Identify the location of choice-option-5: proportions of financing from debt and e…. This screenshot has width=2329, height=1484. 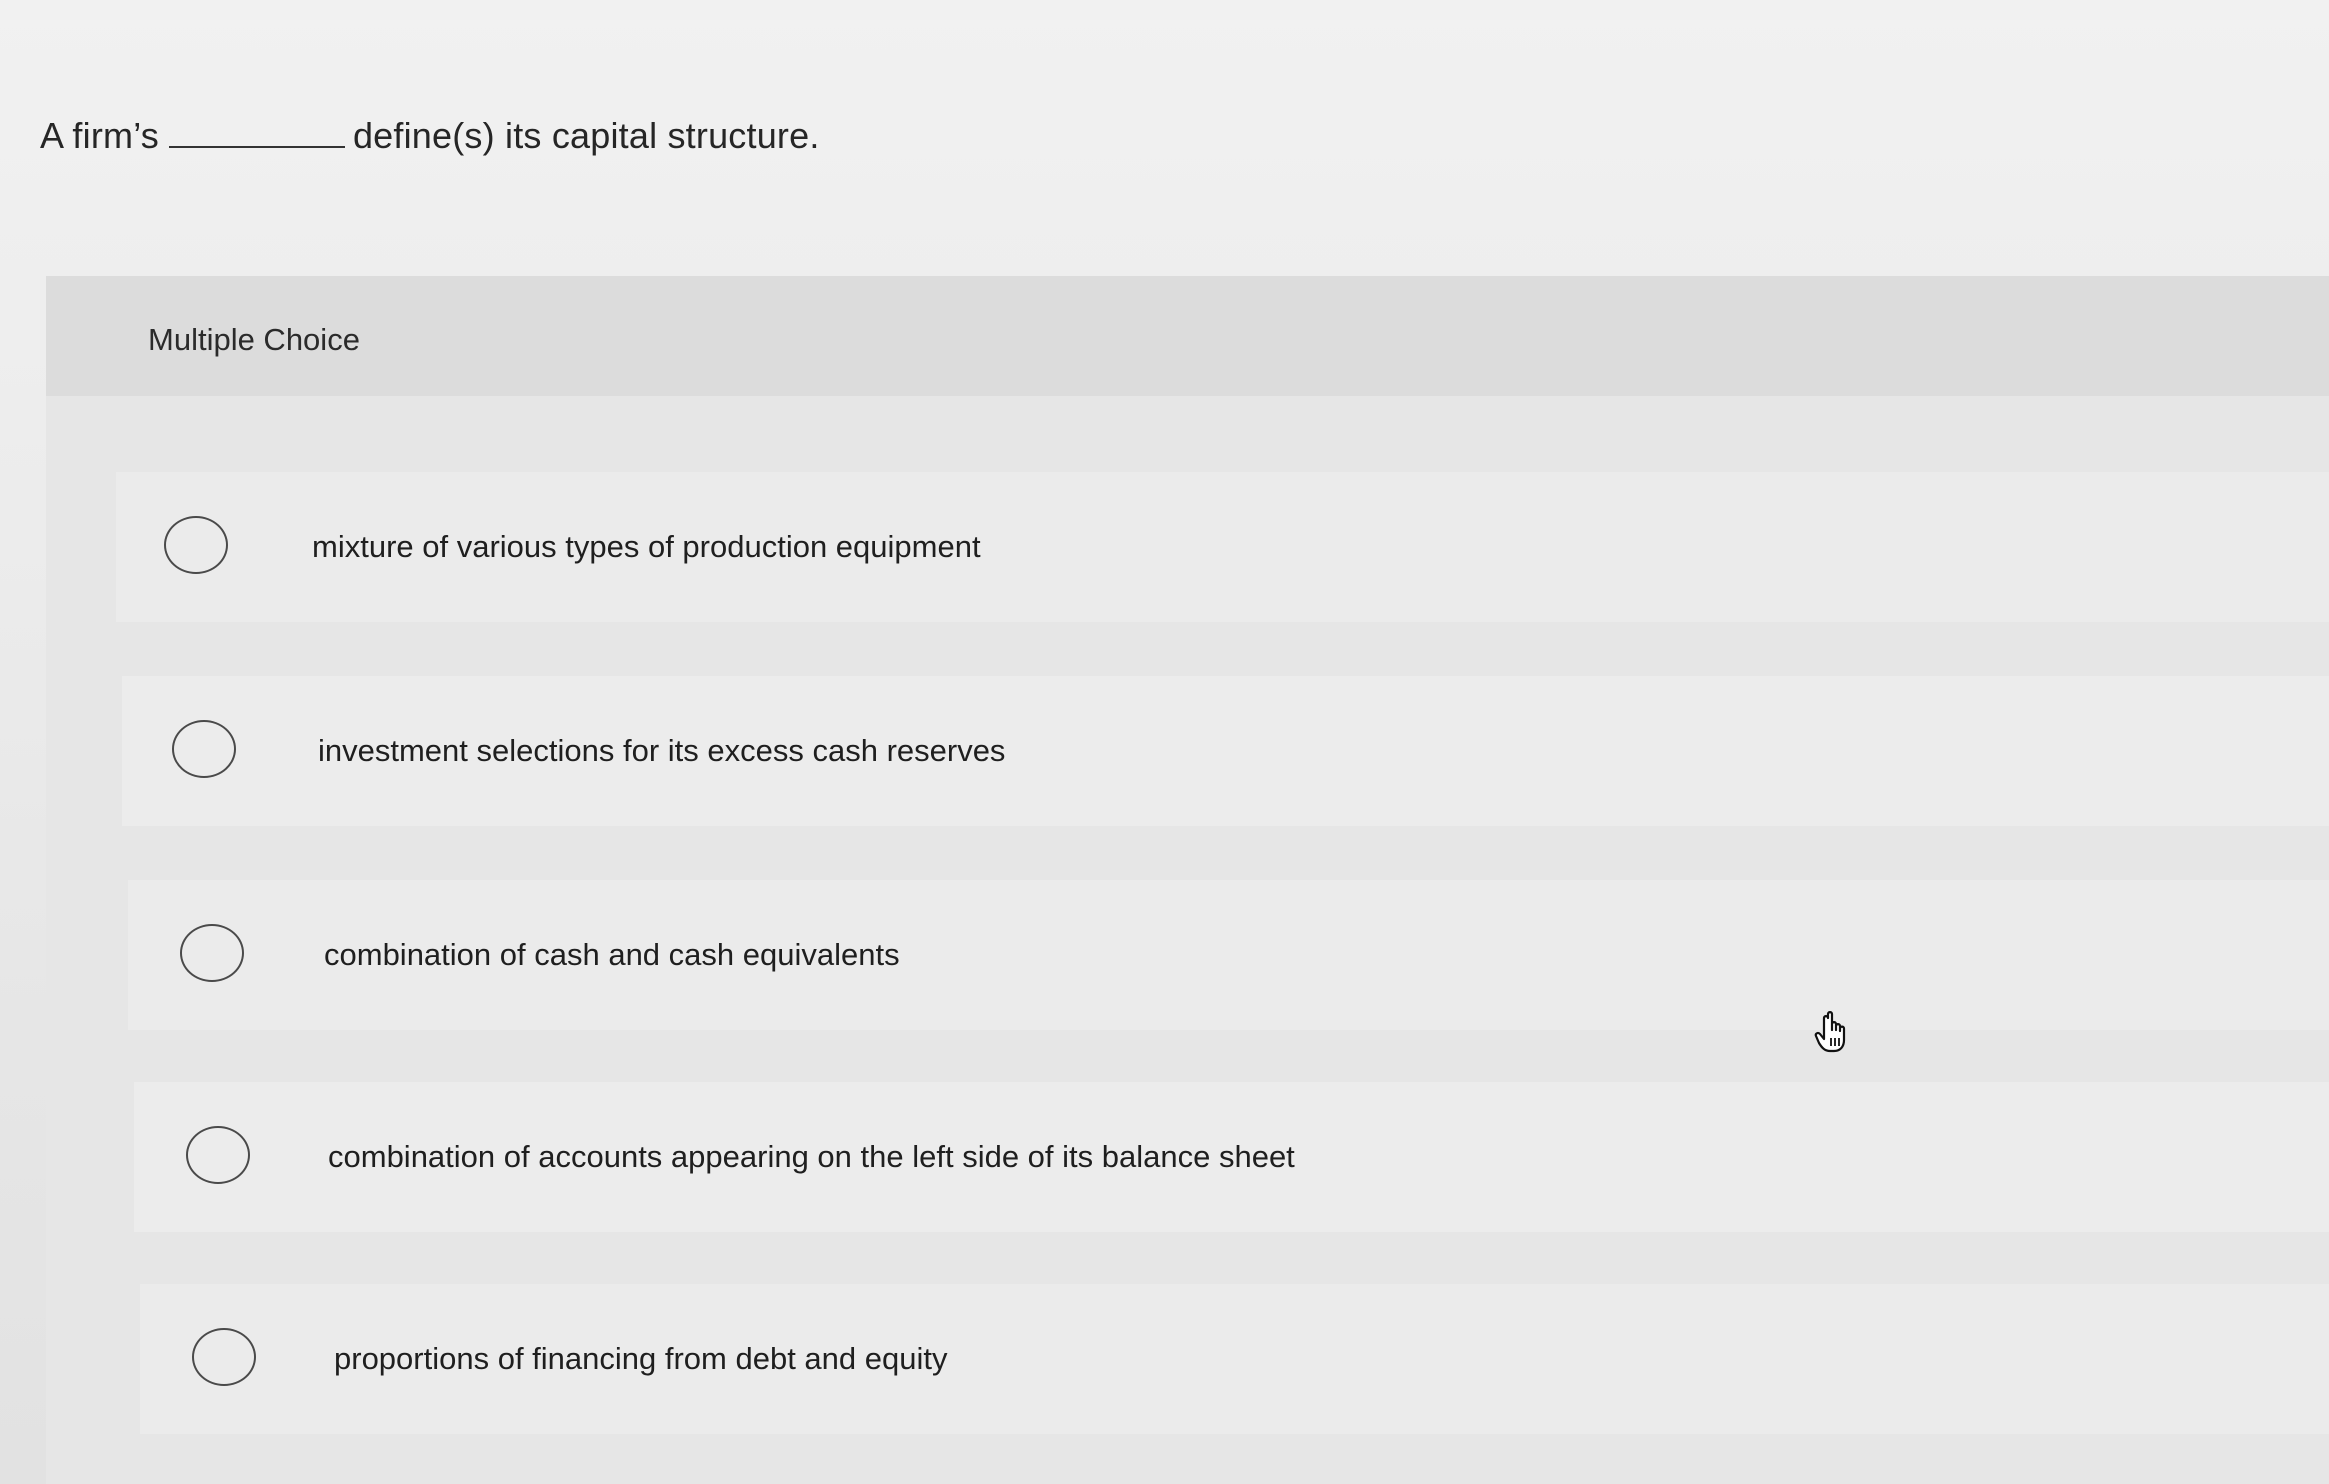
(1234, 1359).